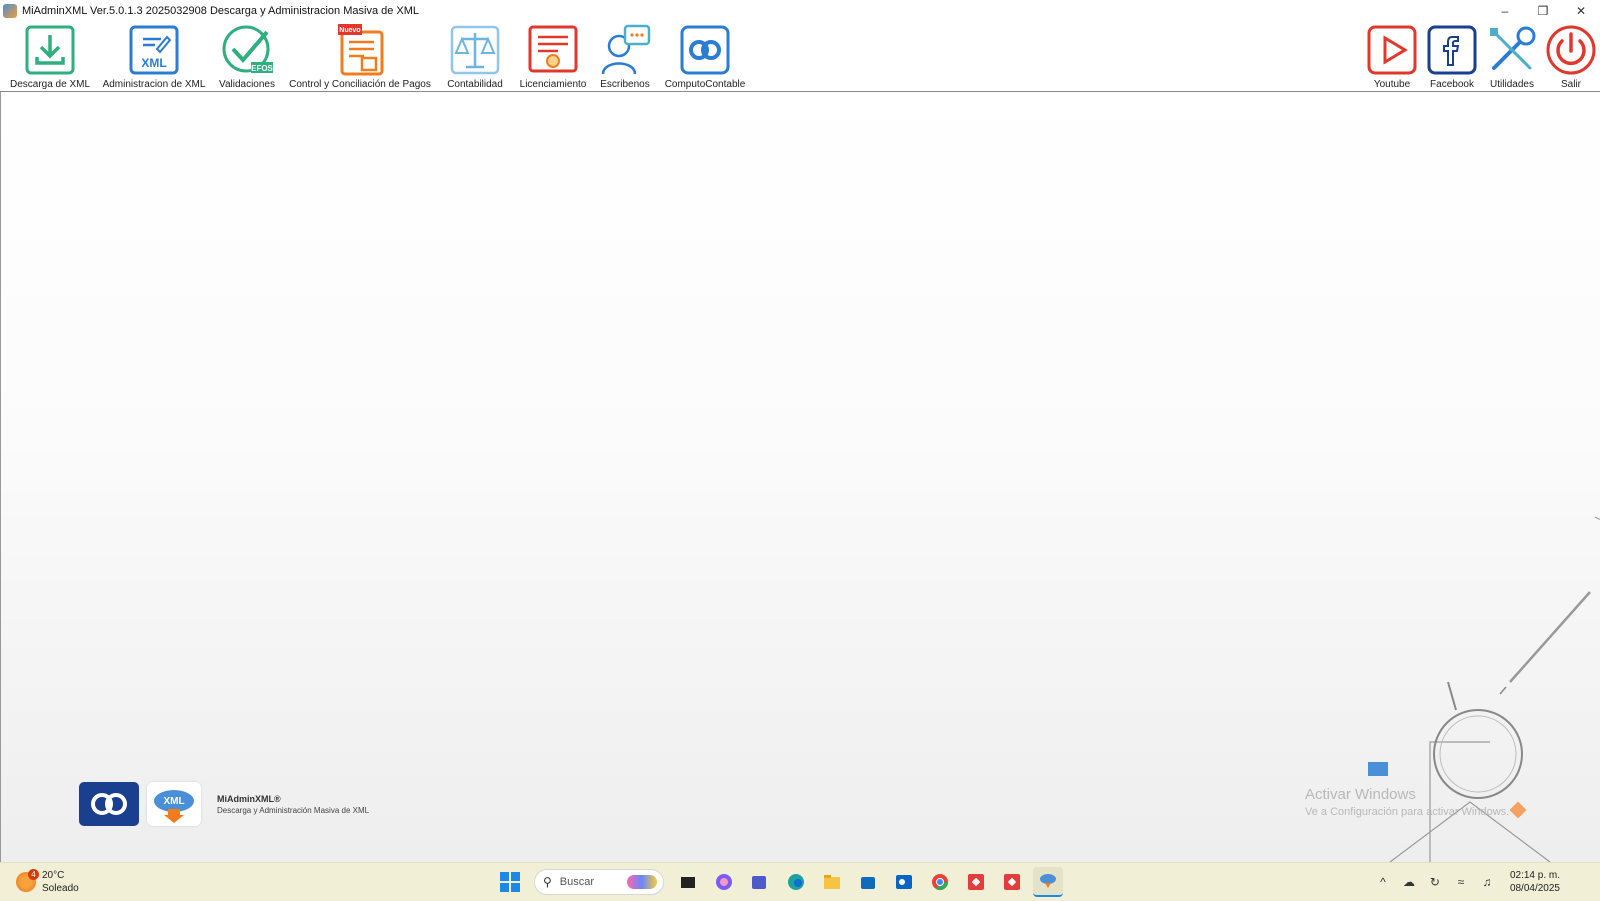 This screenshot has width=1600, height=901. What do you see at coordinates (547, 882) in the screenshot?
I see `search-icon: ⚲` at bounding box center [547, 882].